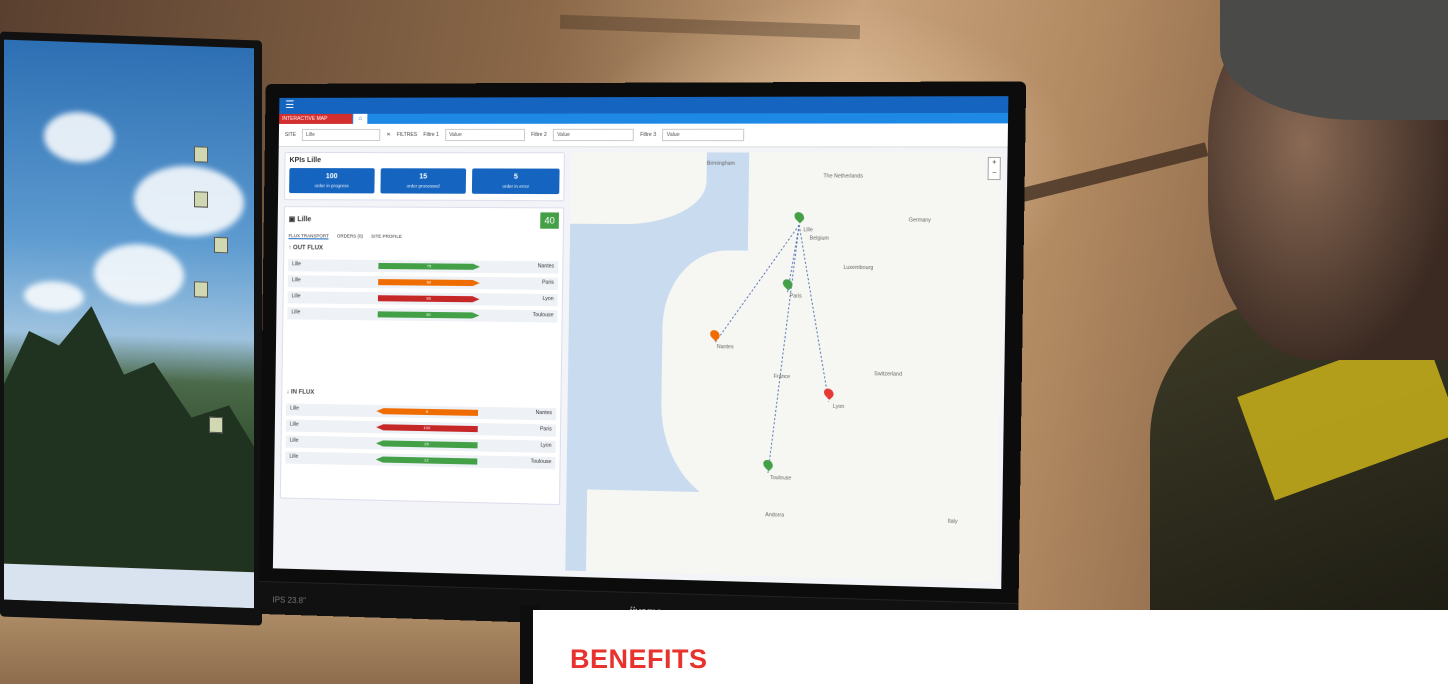  What do you see at coordinates (360, 118) in the screenshot?
I see `home-icon: ⌂` at bounding box center [360, 118].